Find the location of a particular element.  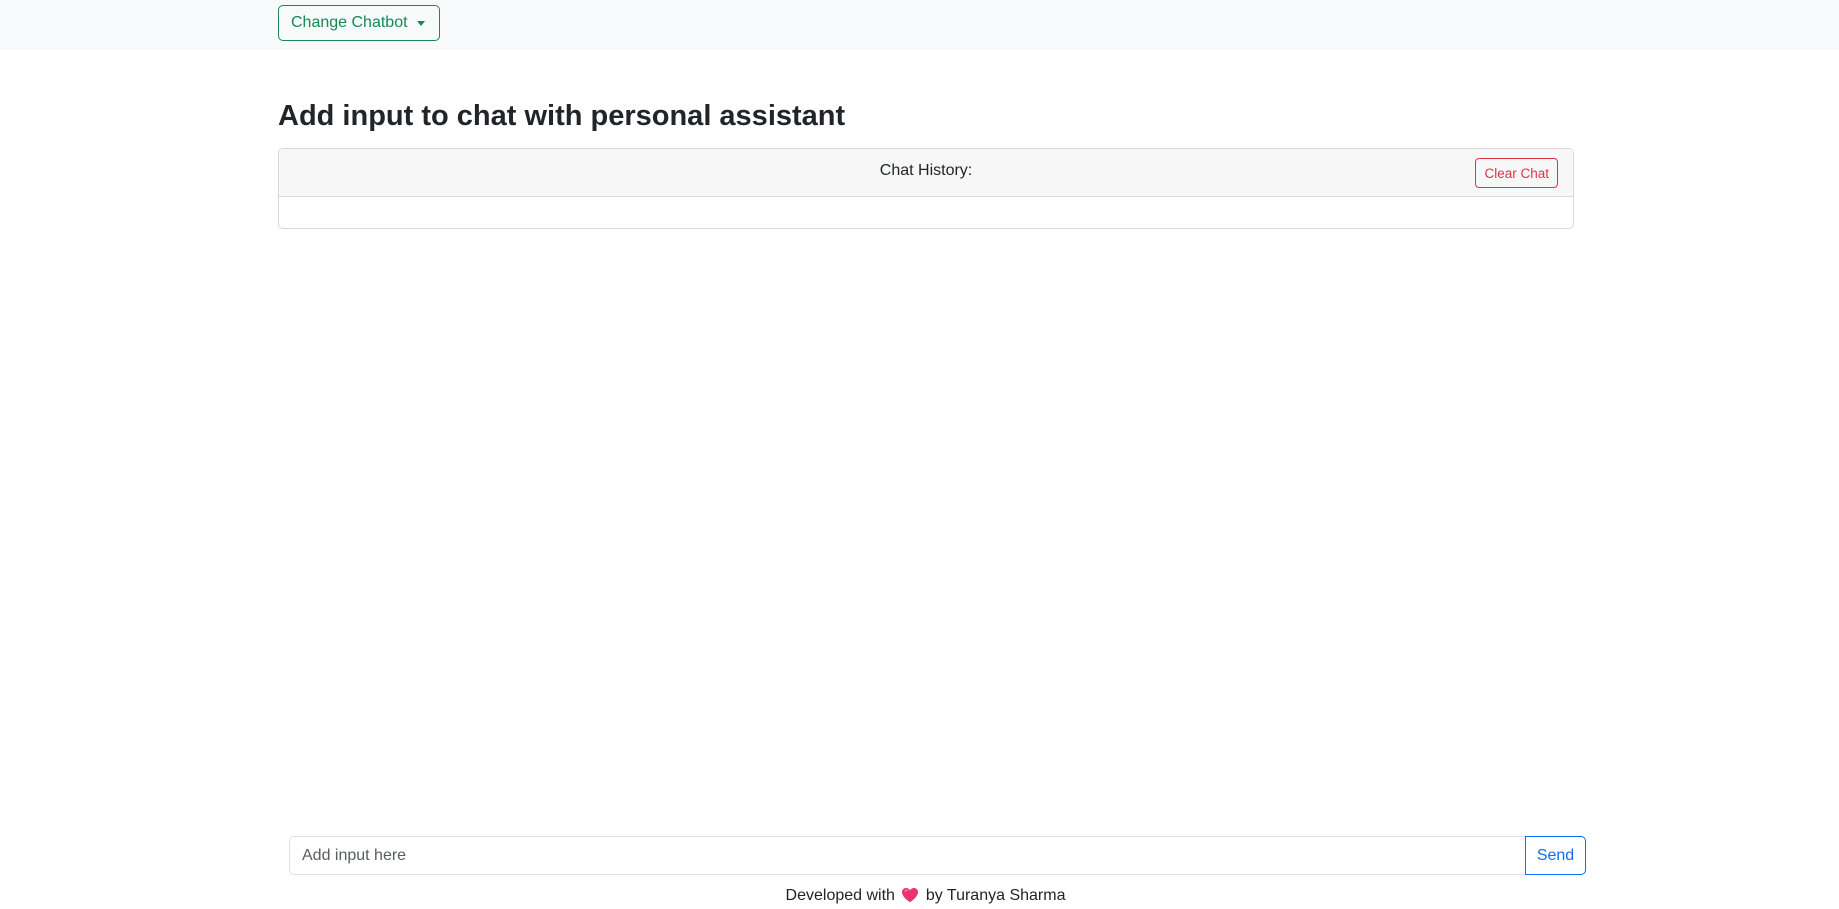

chat-history-card: Chat History: Clear Chat is located at coordinates (926, 188).